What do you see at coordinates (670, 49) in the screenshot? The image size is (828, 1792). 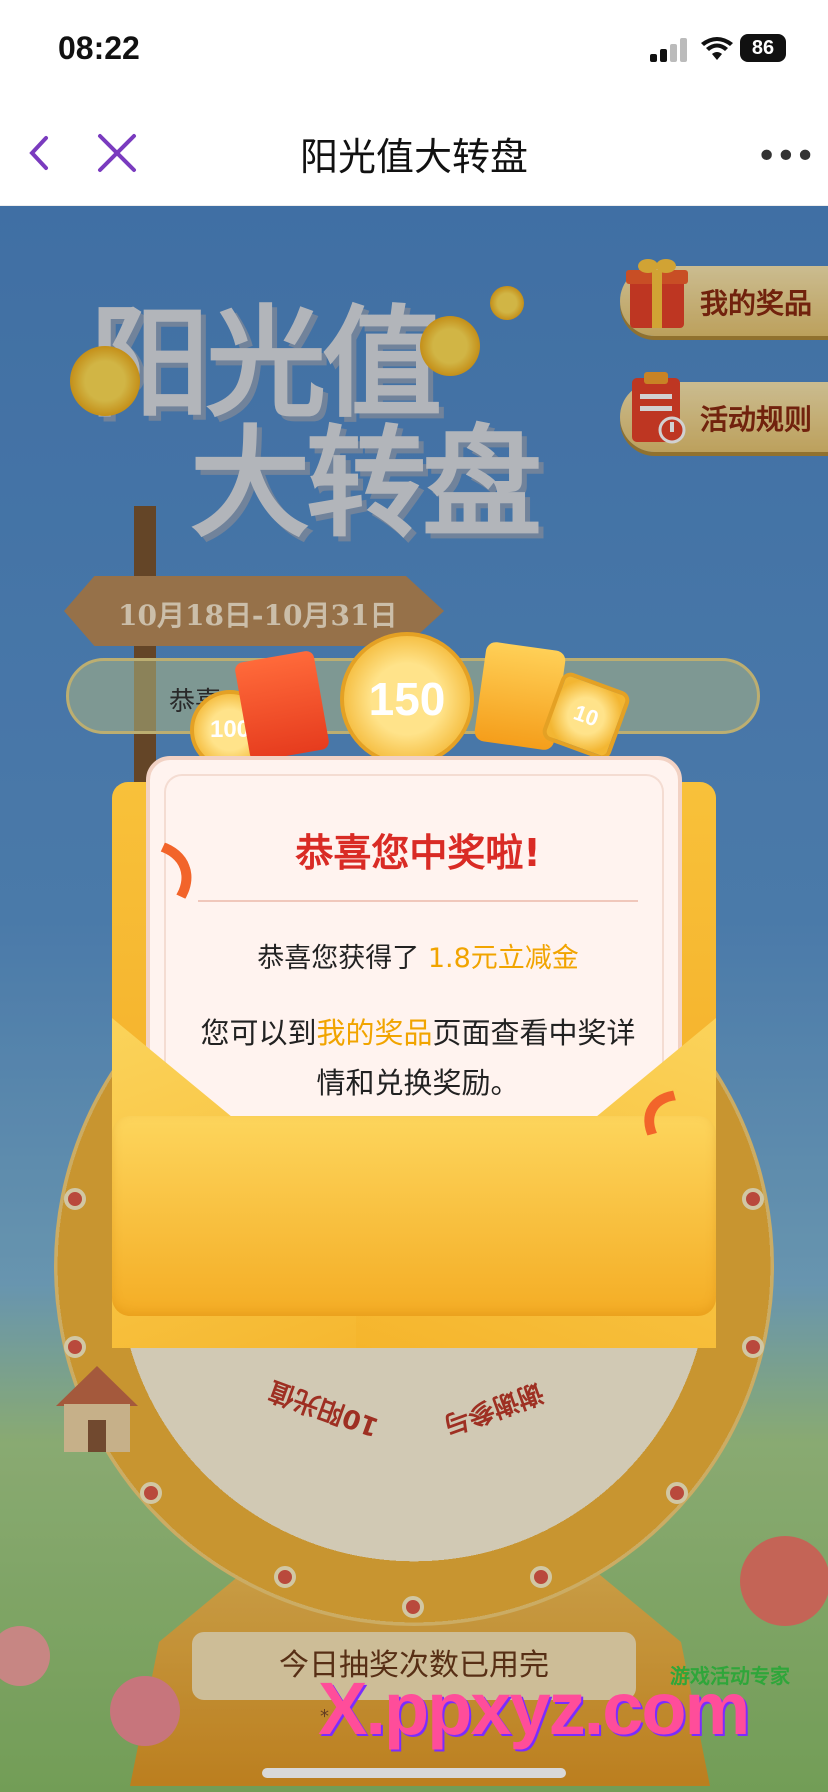 I see `cellular-signal-icon` at bounding box center [670, 49].